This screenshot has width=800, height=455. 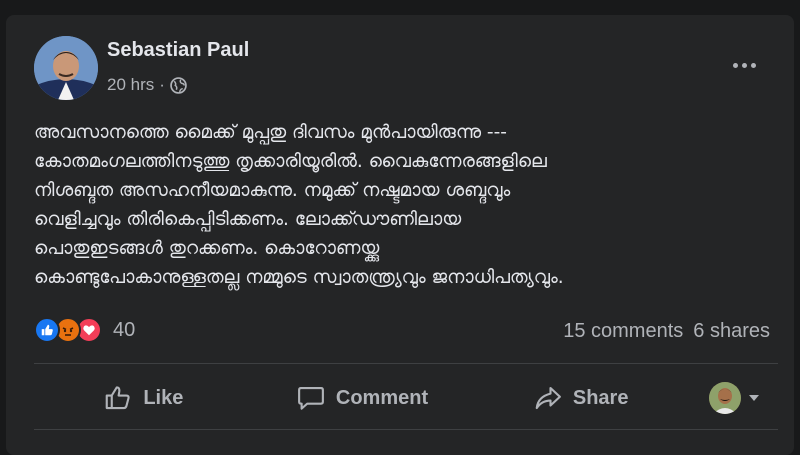 I want to click on action-bar: Like Comment Share, so click(x=406, y=398).